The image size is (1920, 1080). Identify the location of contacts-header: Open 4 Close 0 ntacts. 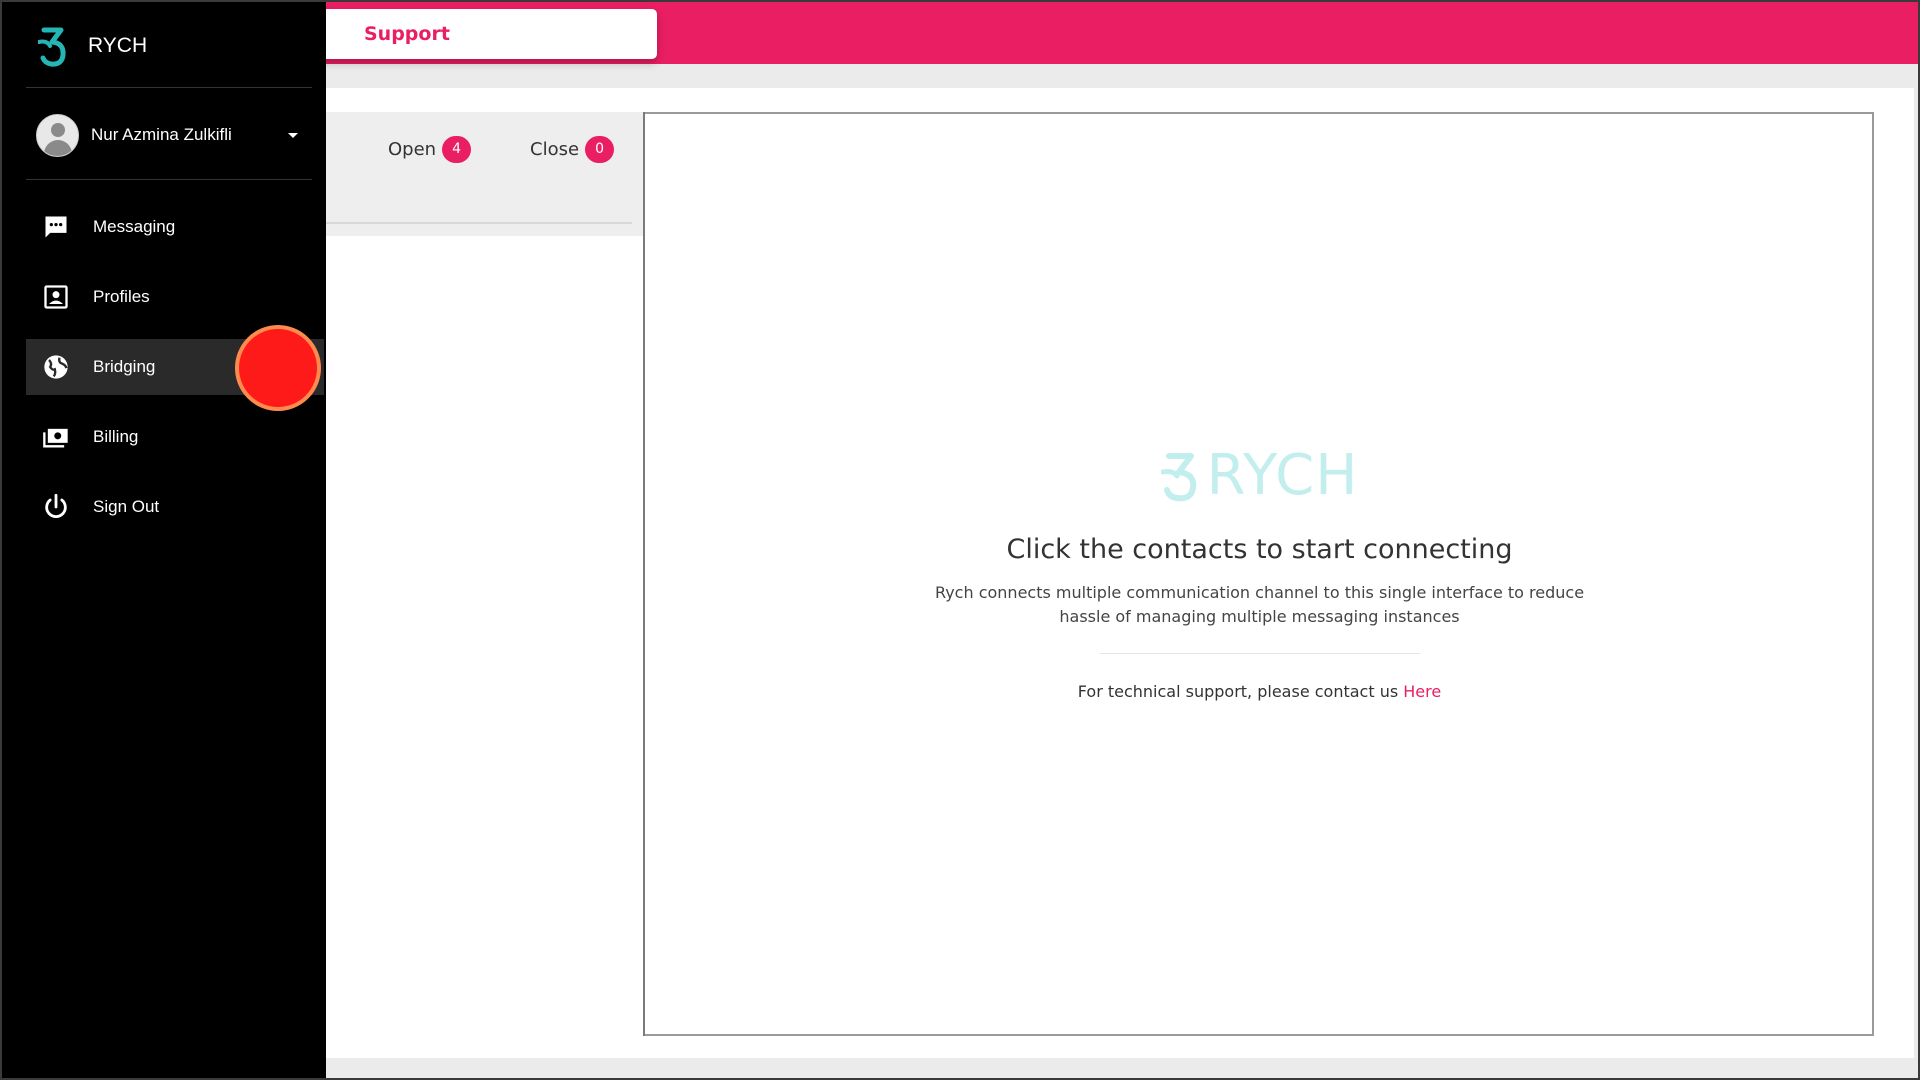
(472, 174).